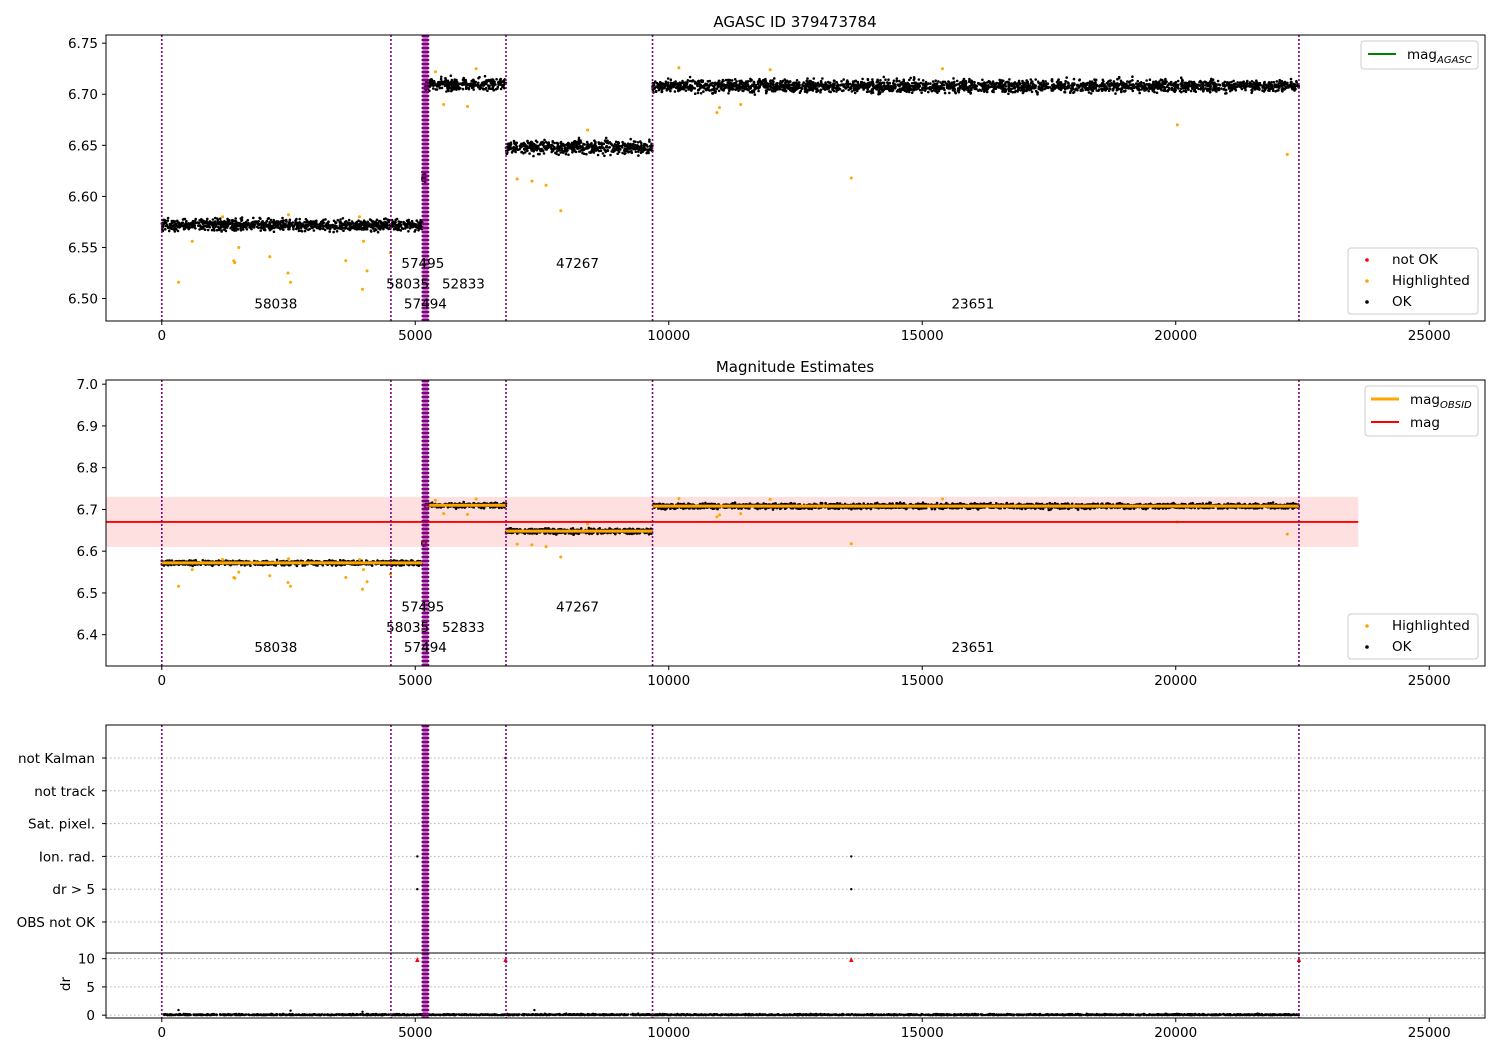 The image size is (1500, 1050). I want to click on highlighted-point, so click(476, 69).